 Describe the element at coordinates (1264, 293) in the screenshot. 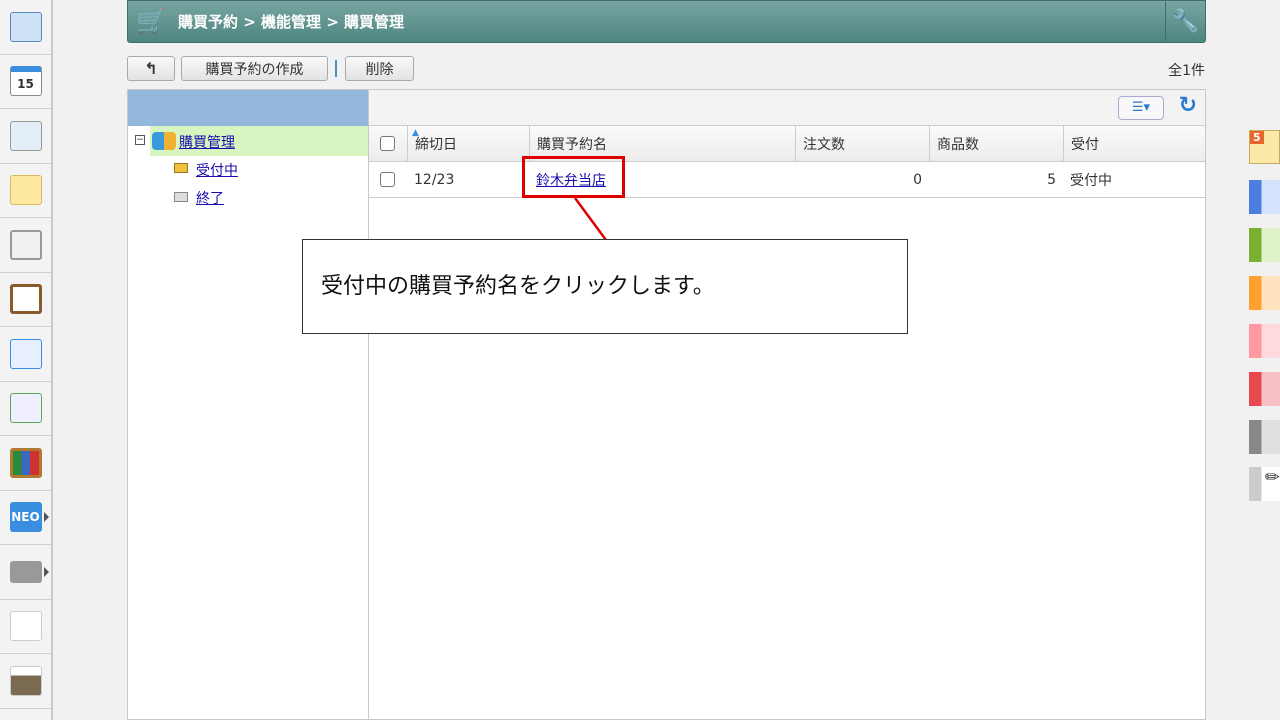

I see `color-tab-orange` at that location.